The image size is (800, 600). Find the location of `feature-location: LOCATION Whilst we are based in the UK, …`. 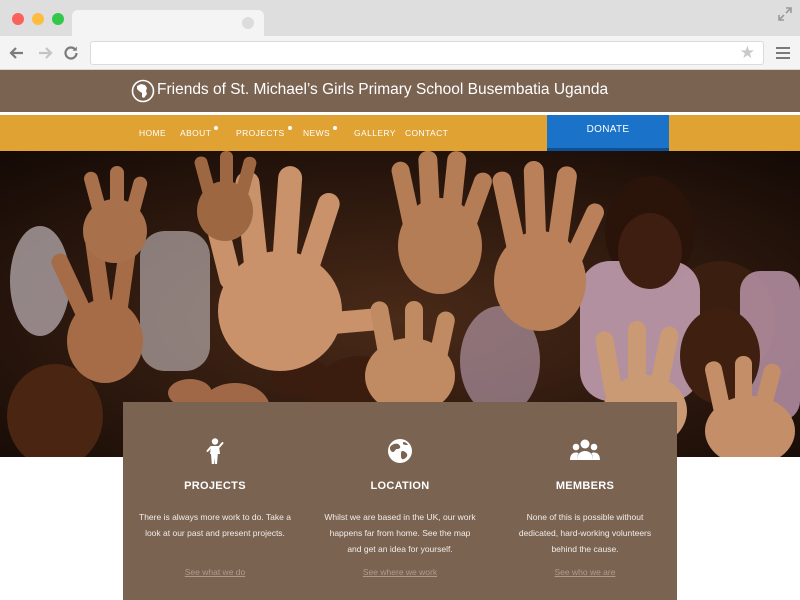

feature-location: LOCATION Whilst we are based in the UK, … is located at coordinates (400, 501).